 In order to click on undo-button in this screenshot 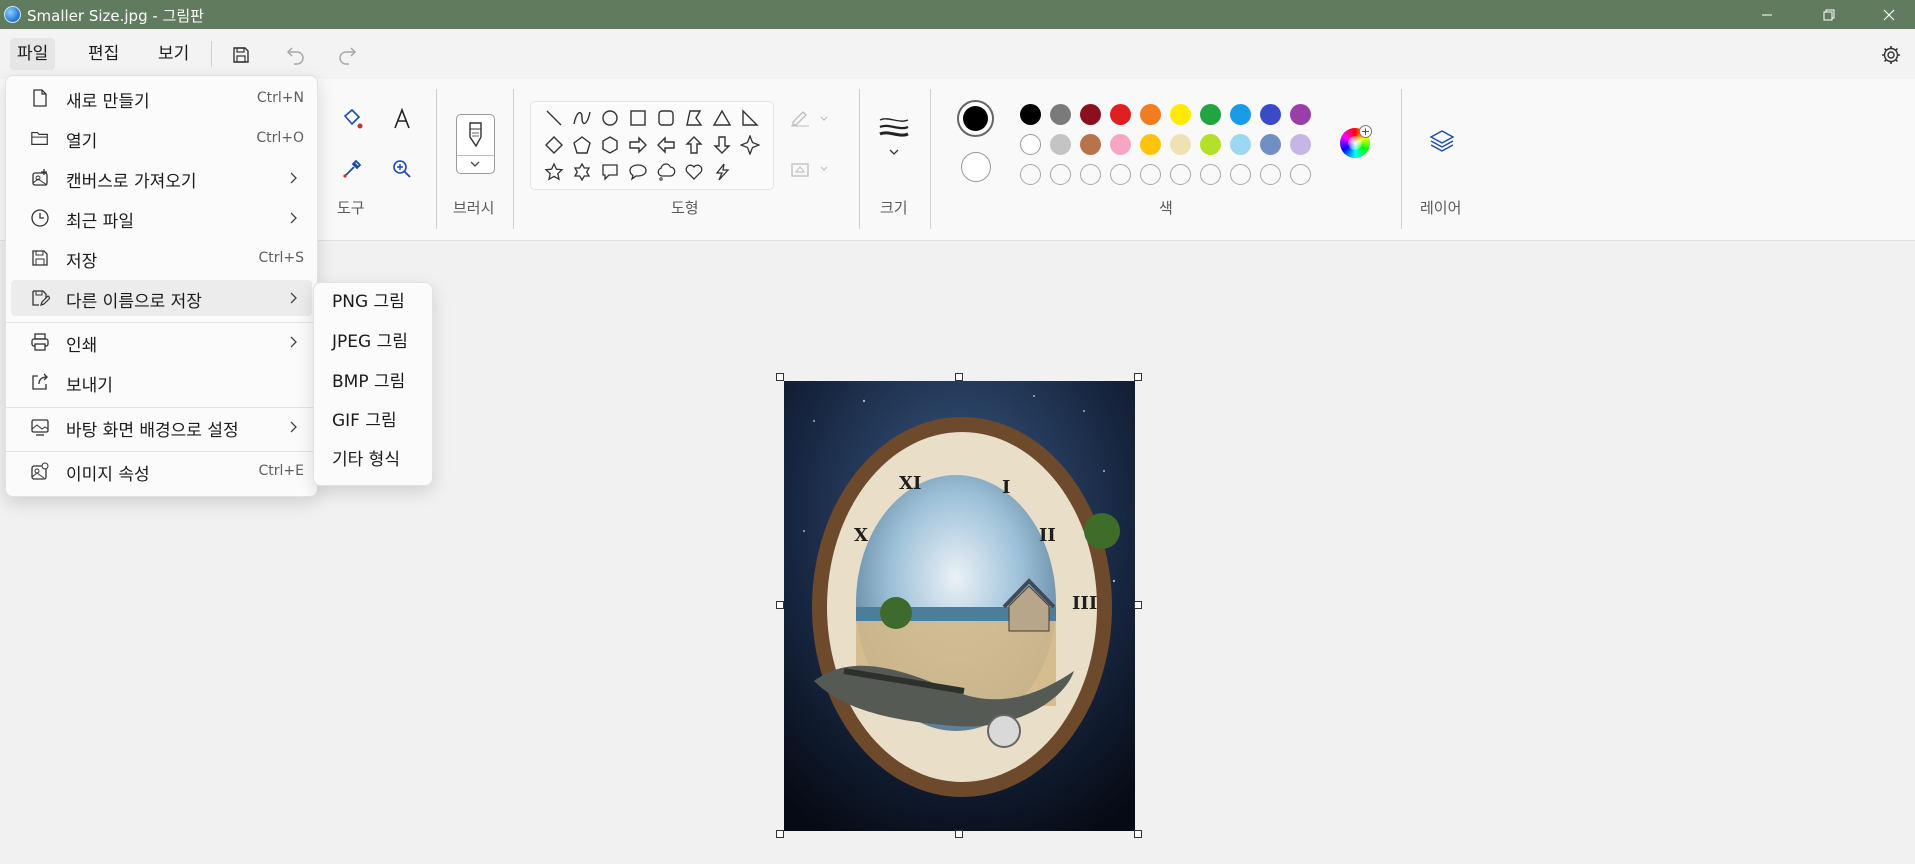, I will do `click(296, 55)`.